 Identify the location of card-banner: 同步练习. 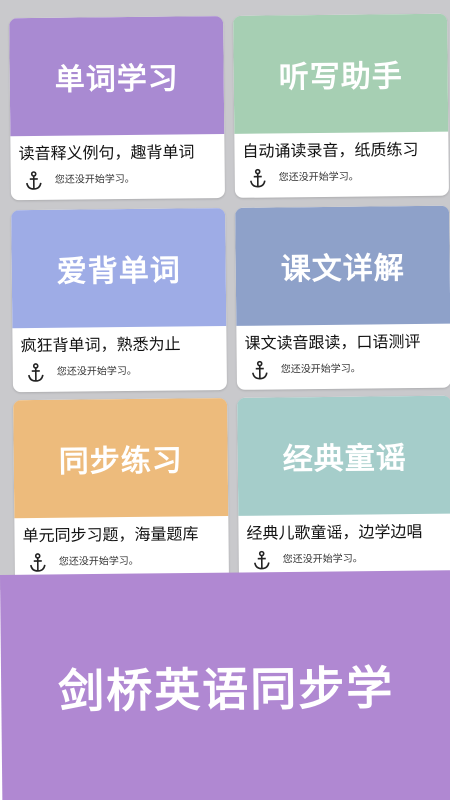
(121, 458).